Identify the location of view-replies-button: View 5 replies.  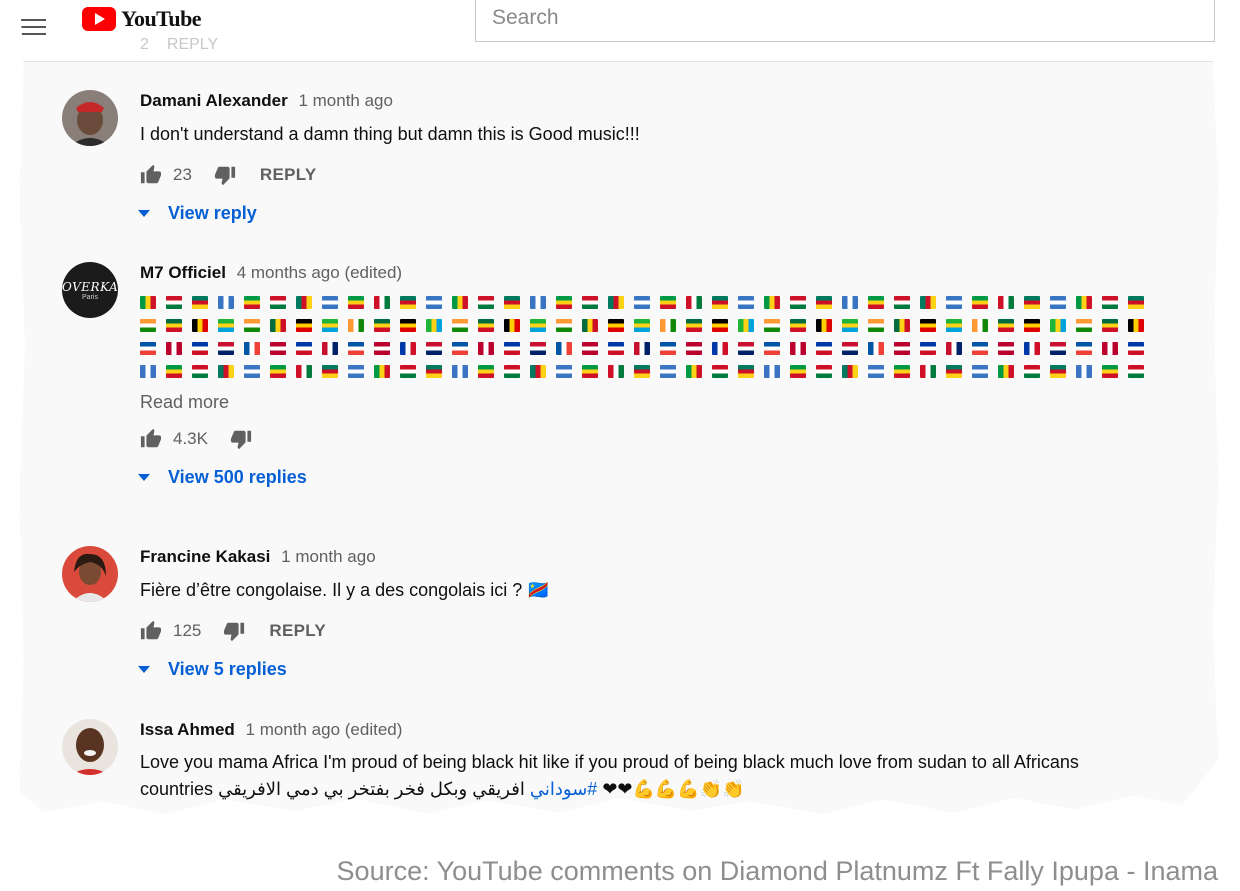
(669, 669).